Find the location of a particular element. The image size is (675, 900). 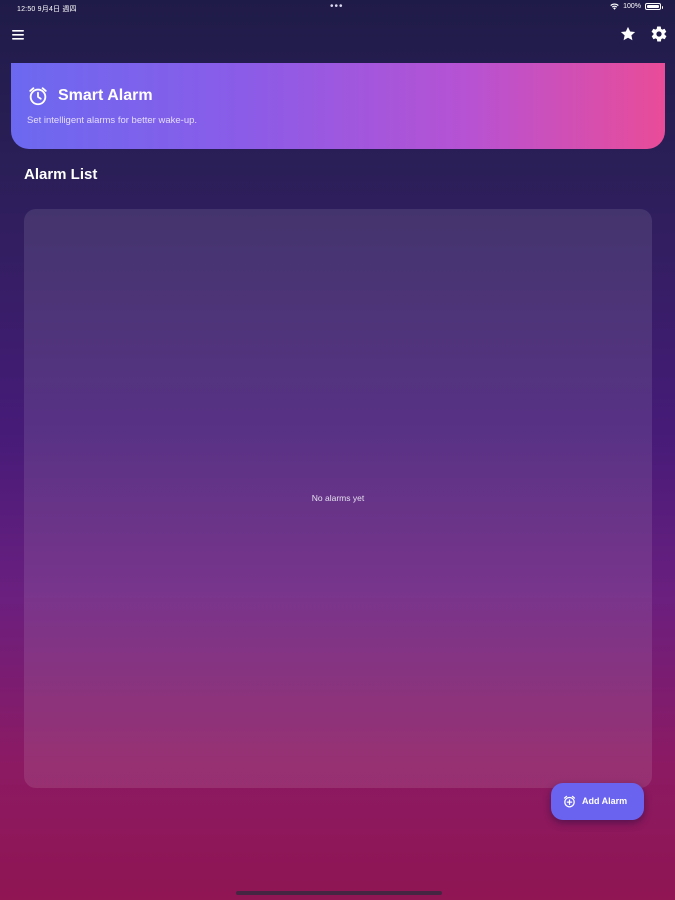

hamburger-menu-icon is located at coordinates (19, 35).